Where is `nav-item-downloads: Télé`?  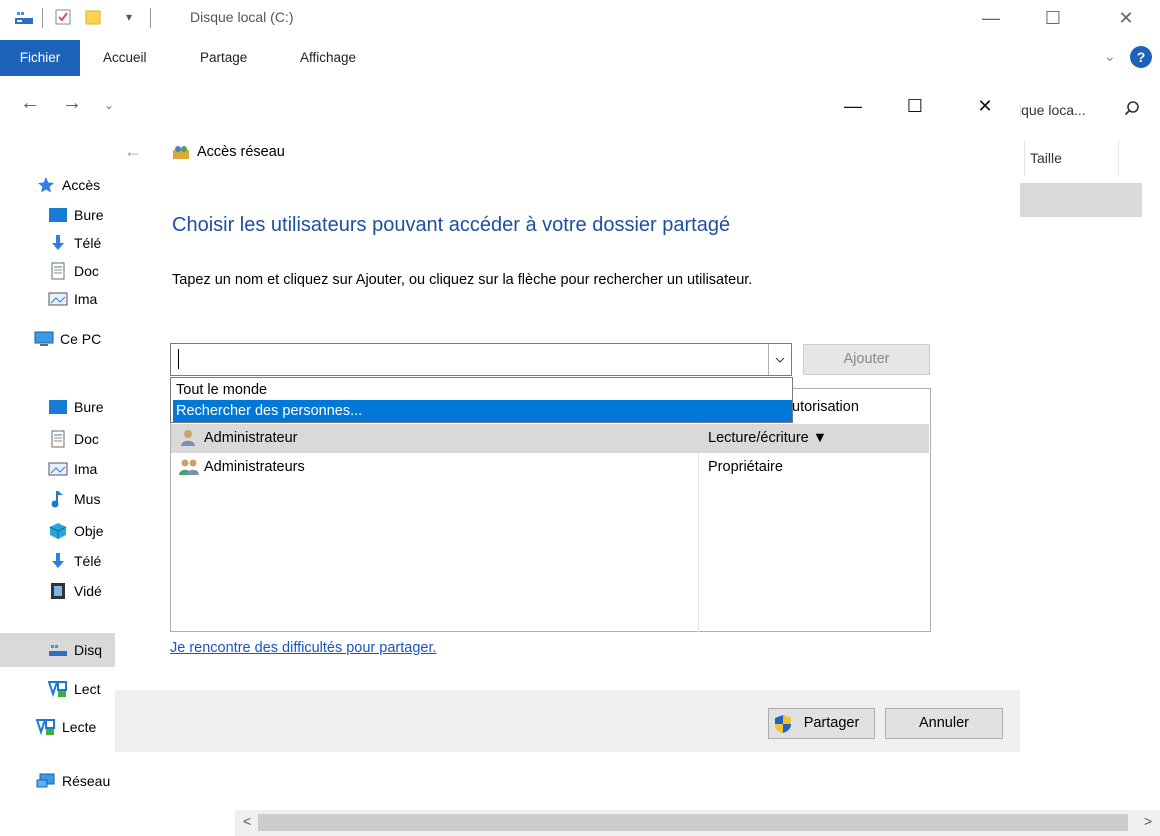 nav-item-downloads: Télé is located at coordinates (82, 243).